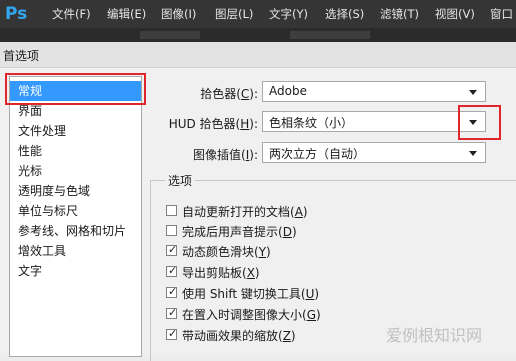 The width and height of the screenshot is (516, 361). I want to click on highlight-box-general, so click(75, 89).